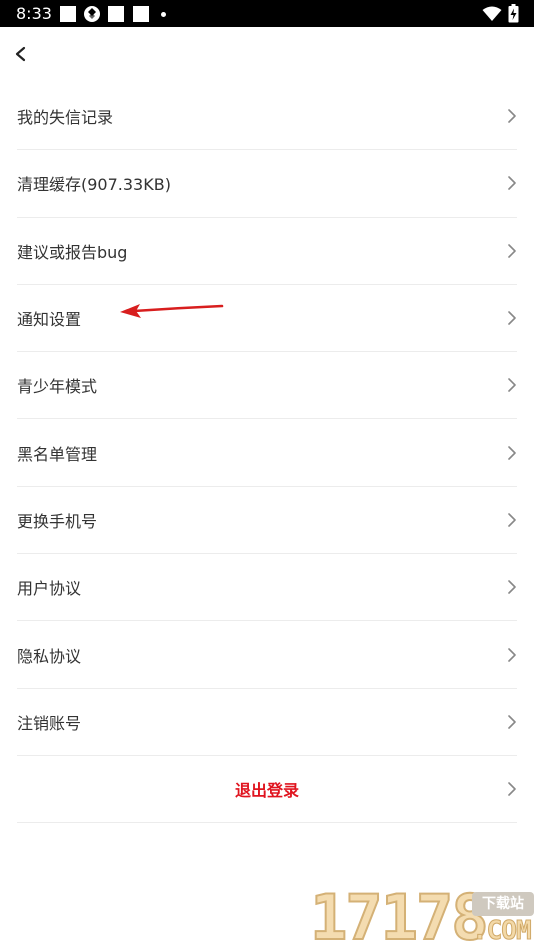  Describe the element at coordinates (49, 723) in the screenshot. I see `settings-item-label: 注销账号` at that location.